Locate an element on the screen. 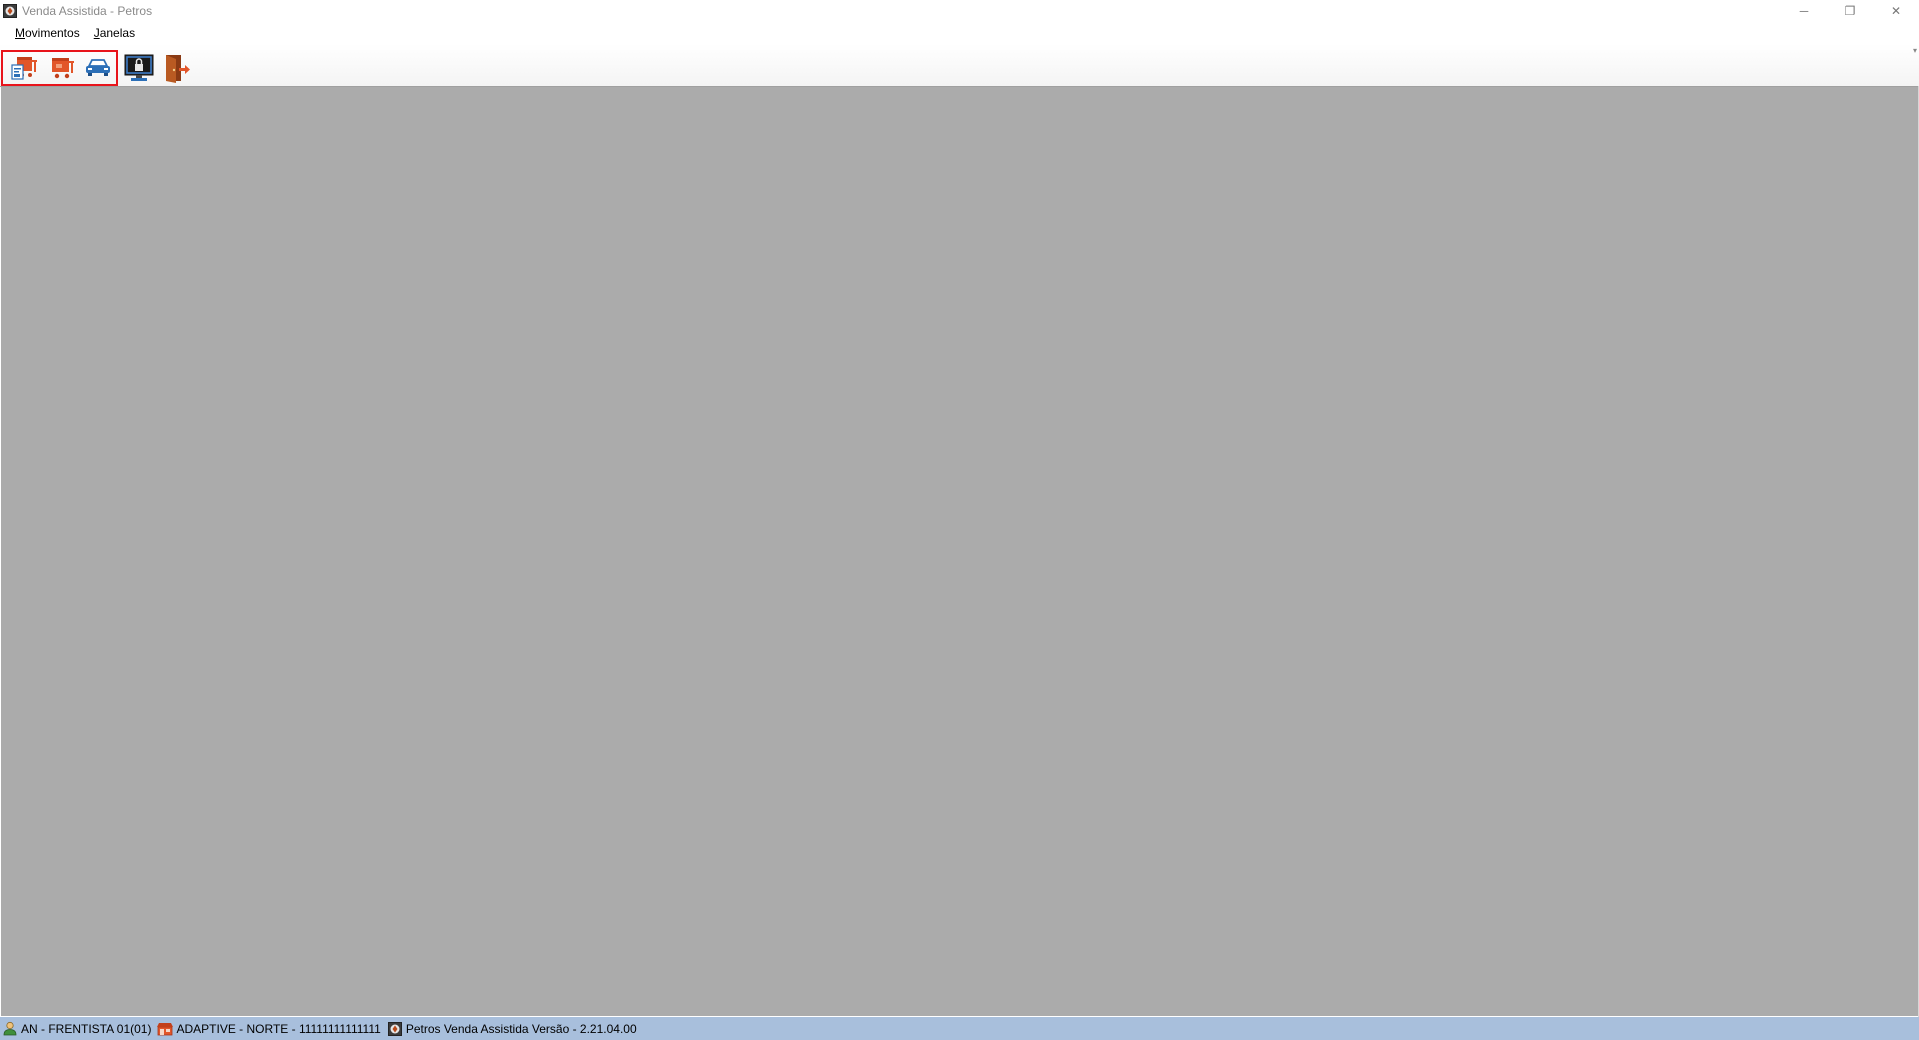 The image size is (1919, 1040). close-button: ✕ is located at coordinates (1896, 11).